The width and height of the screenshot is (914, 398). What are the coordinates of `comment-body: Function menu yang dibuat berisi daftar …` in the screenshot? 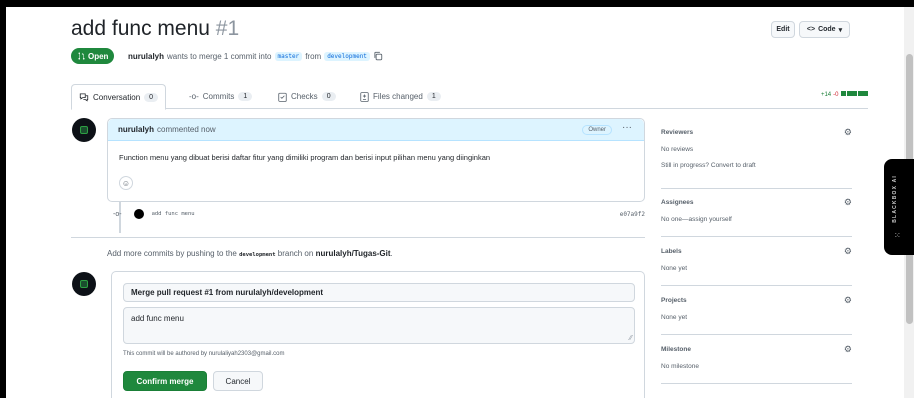 It's located at (305, 157).